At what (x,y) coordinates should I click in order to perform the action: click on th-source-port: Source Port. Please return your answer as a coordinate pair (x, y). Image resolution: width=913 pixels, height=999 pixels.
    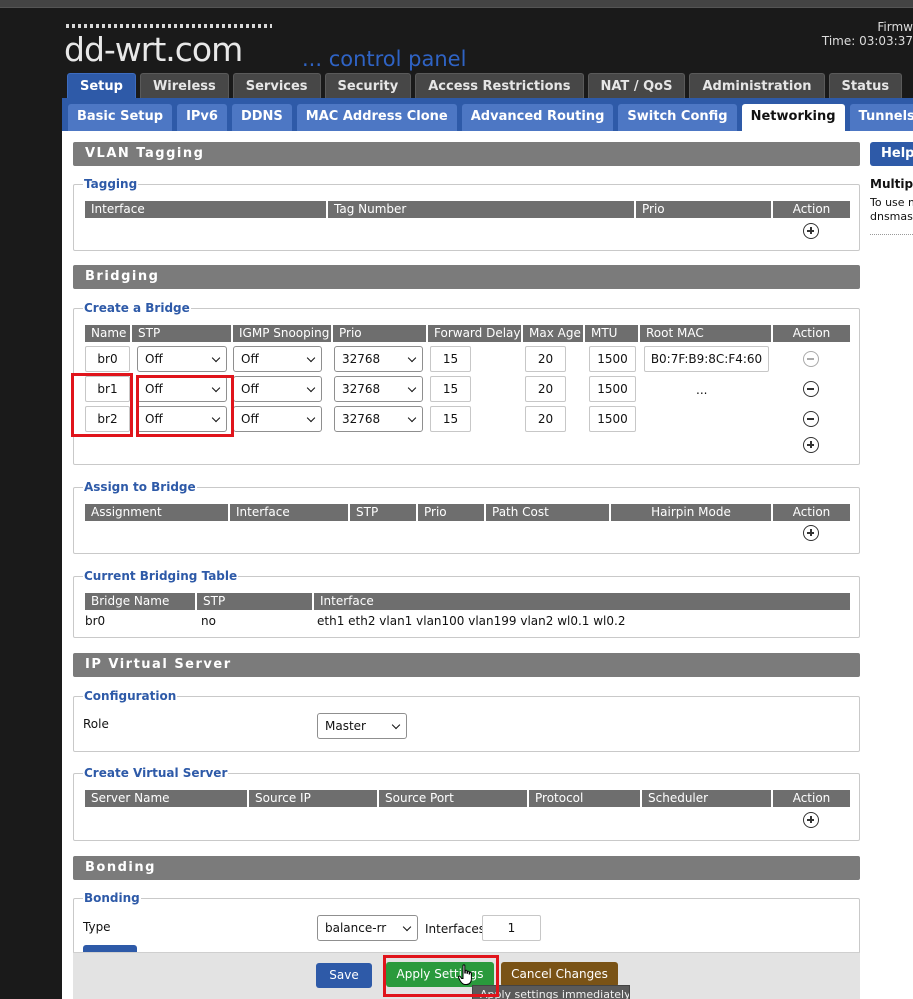
    Looking at the image, I should click on (453, 798).